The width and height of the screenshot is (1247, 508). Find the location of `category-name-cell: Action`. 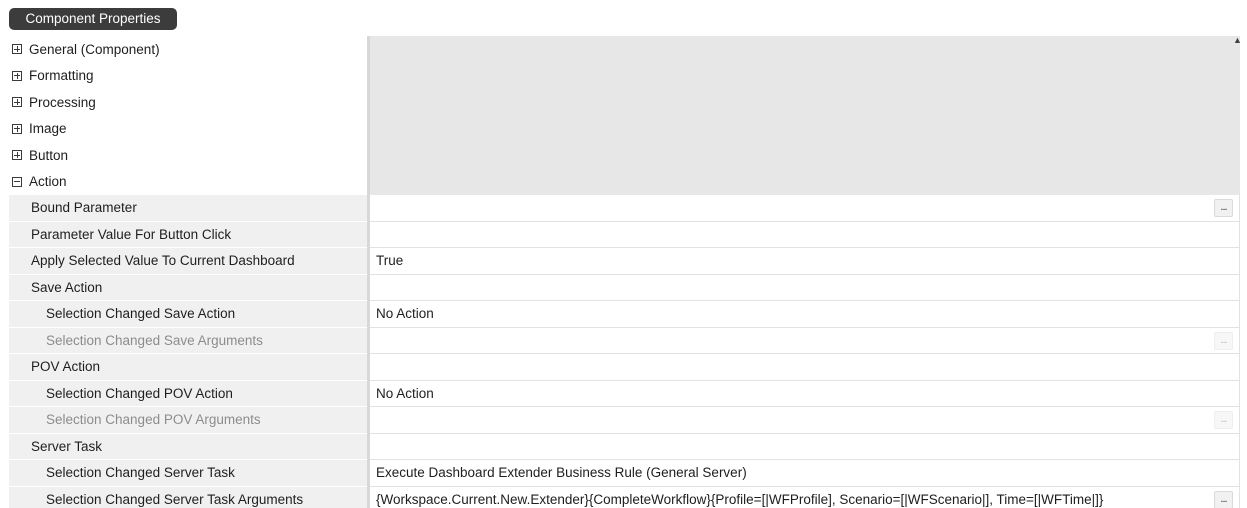

category-name-cell: Action is located at coordinates (188, 181).